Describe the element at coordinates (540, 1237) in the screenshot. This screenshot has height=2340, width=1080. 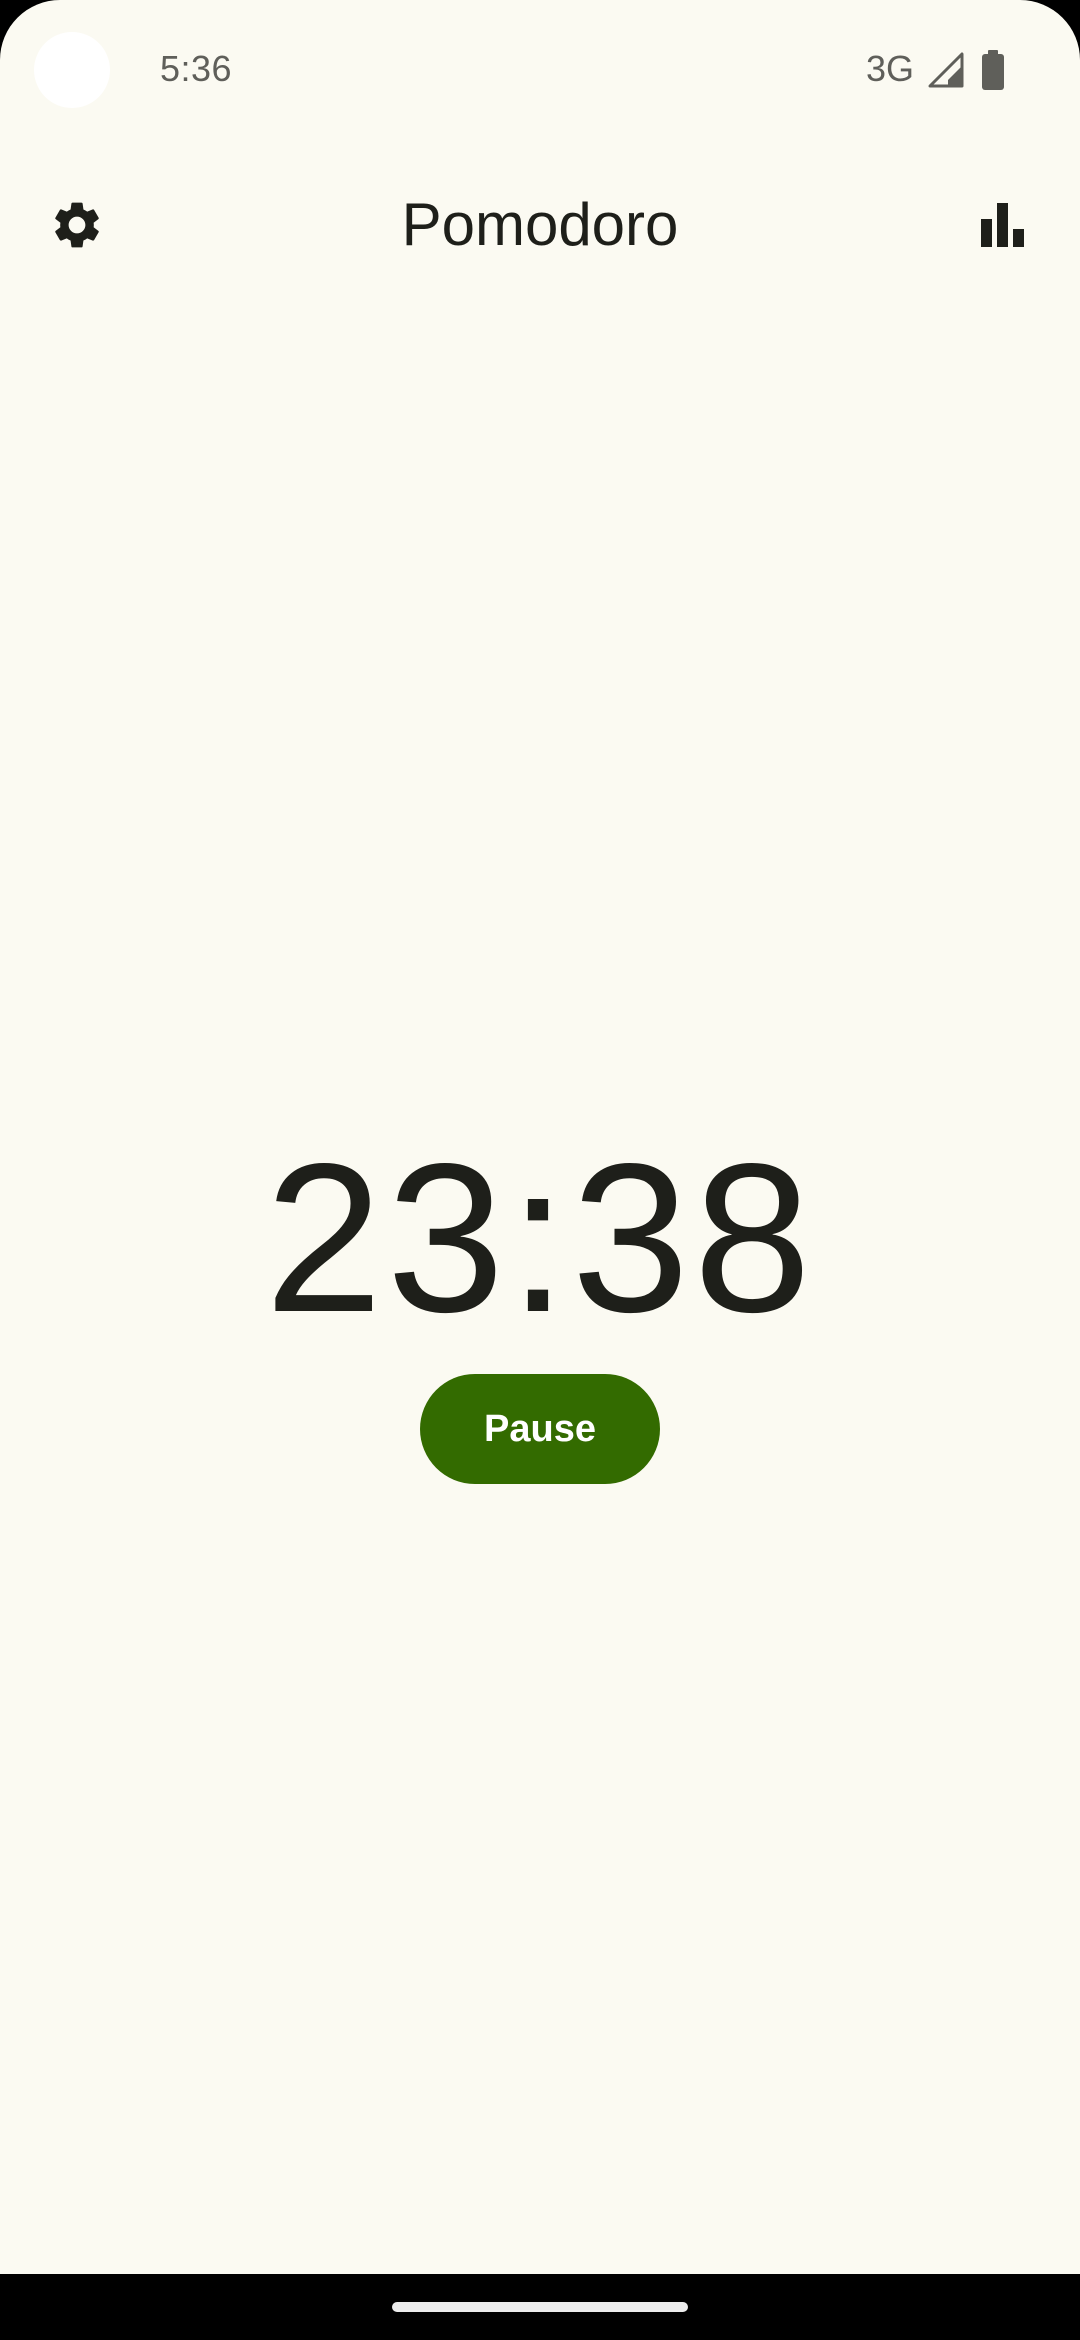
I see `timer-display: 23:38` at that location.